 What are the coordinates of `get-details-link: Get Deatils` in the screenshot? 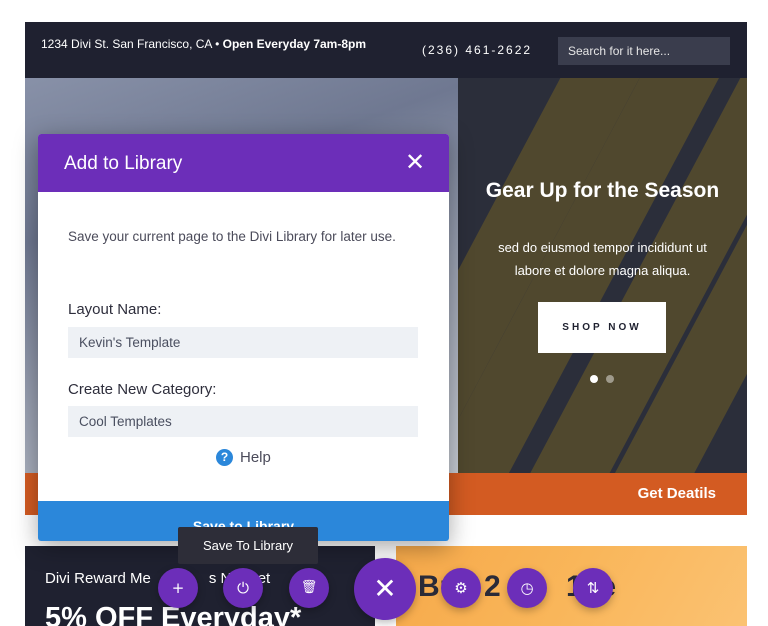 It's located at (677, 493).